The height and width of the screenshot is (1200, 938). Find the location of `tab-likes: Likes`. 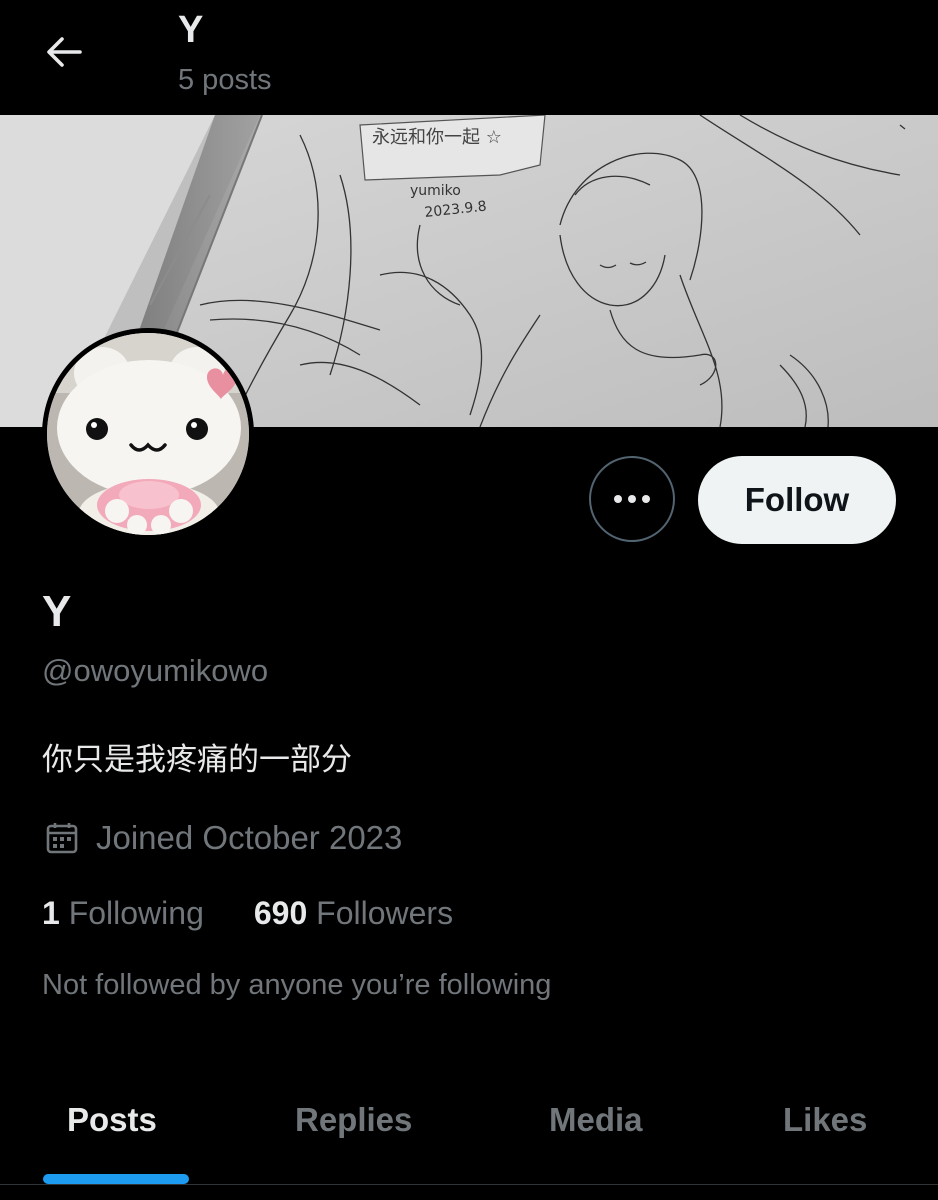

tab-likes: Likes is located at coordinates (825, 1120).